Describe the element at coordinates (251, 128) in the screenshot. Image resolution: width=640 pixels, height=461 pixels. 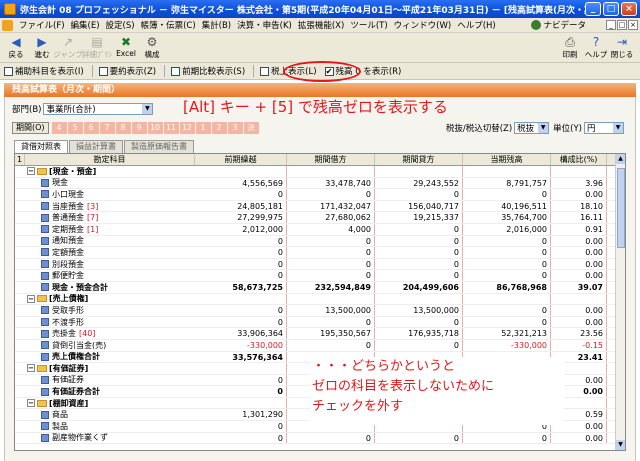
I see `month-closing: 決` at that location.